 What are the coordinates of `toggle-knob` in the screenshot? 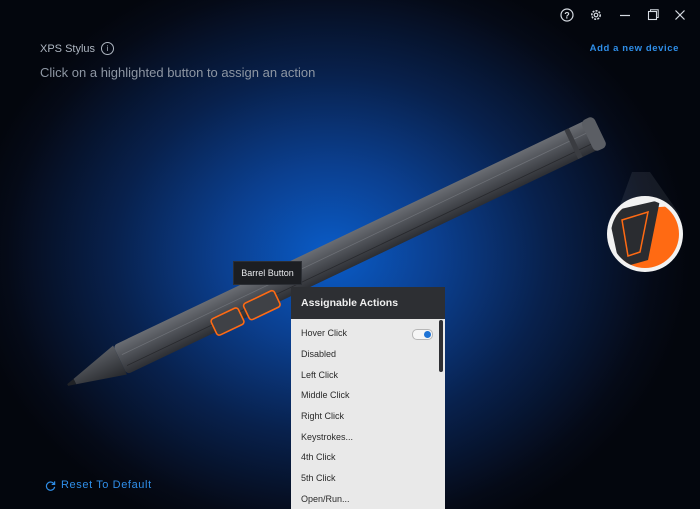 It's located at (427, 334).